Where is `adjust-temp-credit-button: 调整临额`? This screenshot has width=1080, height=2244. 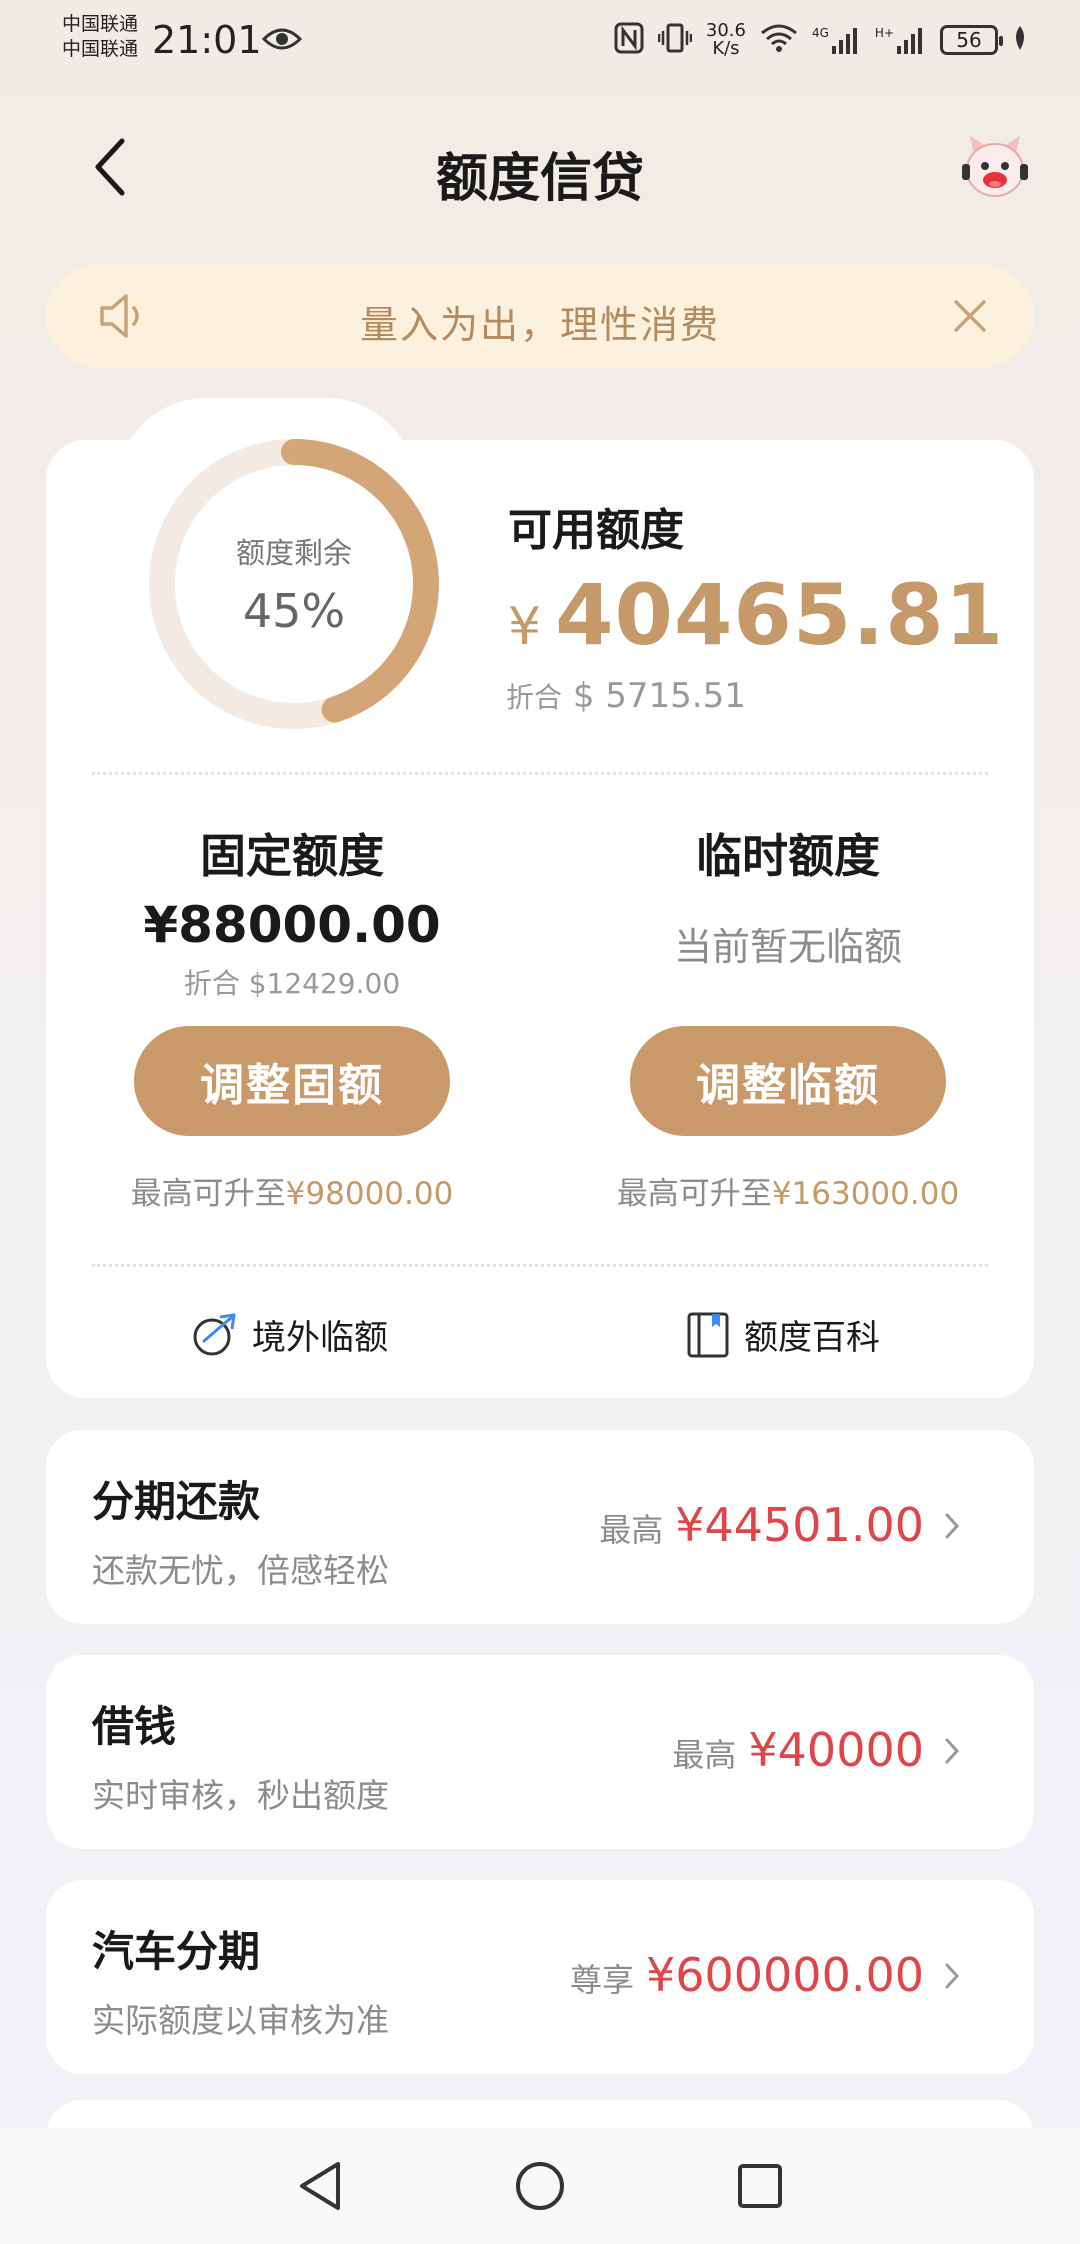
adjust-temp-credit-button: 调整临额 is located at coordinates (788, 1081).